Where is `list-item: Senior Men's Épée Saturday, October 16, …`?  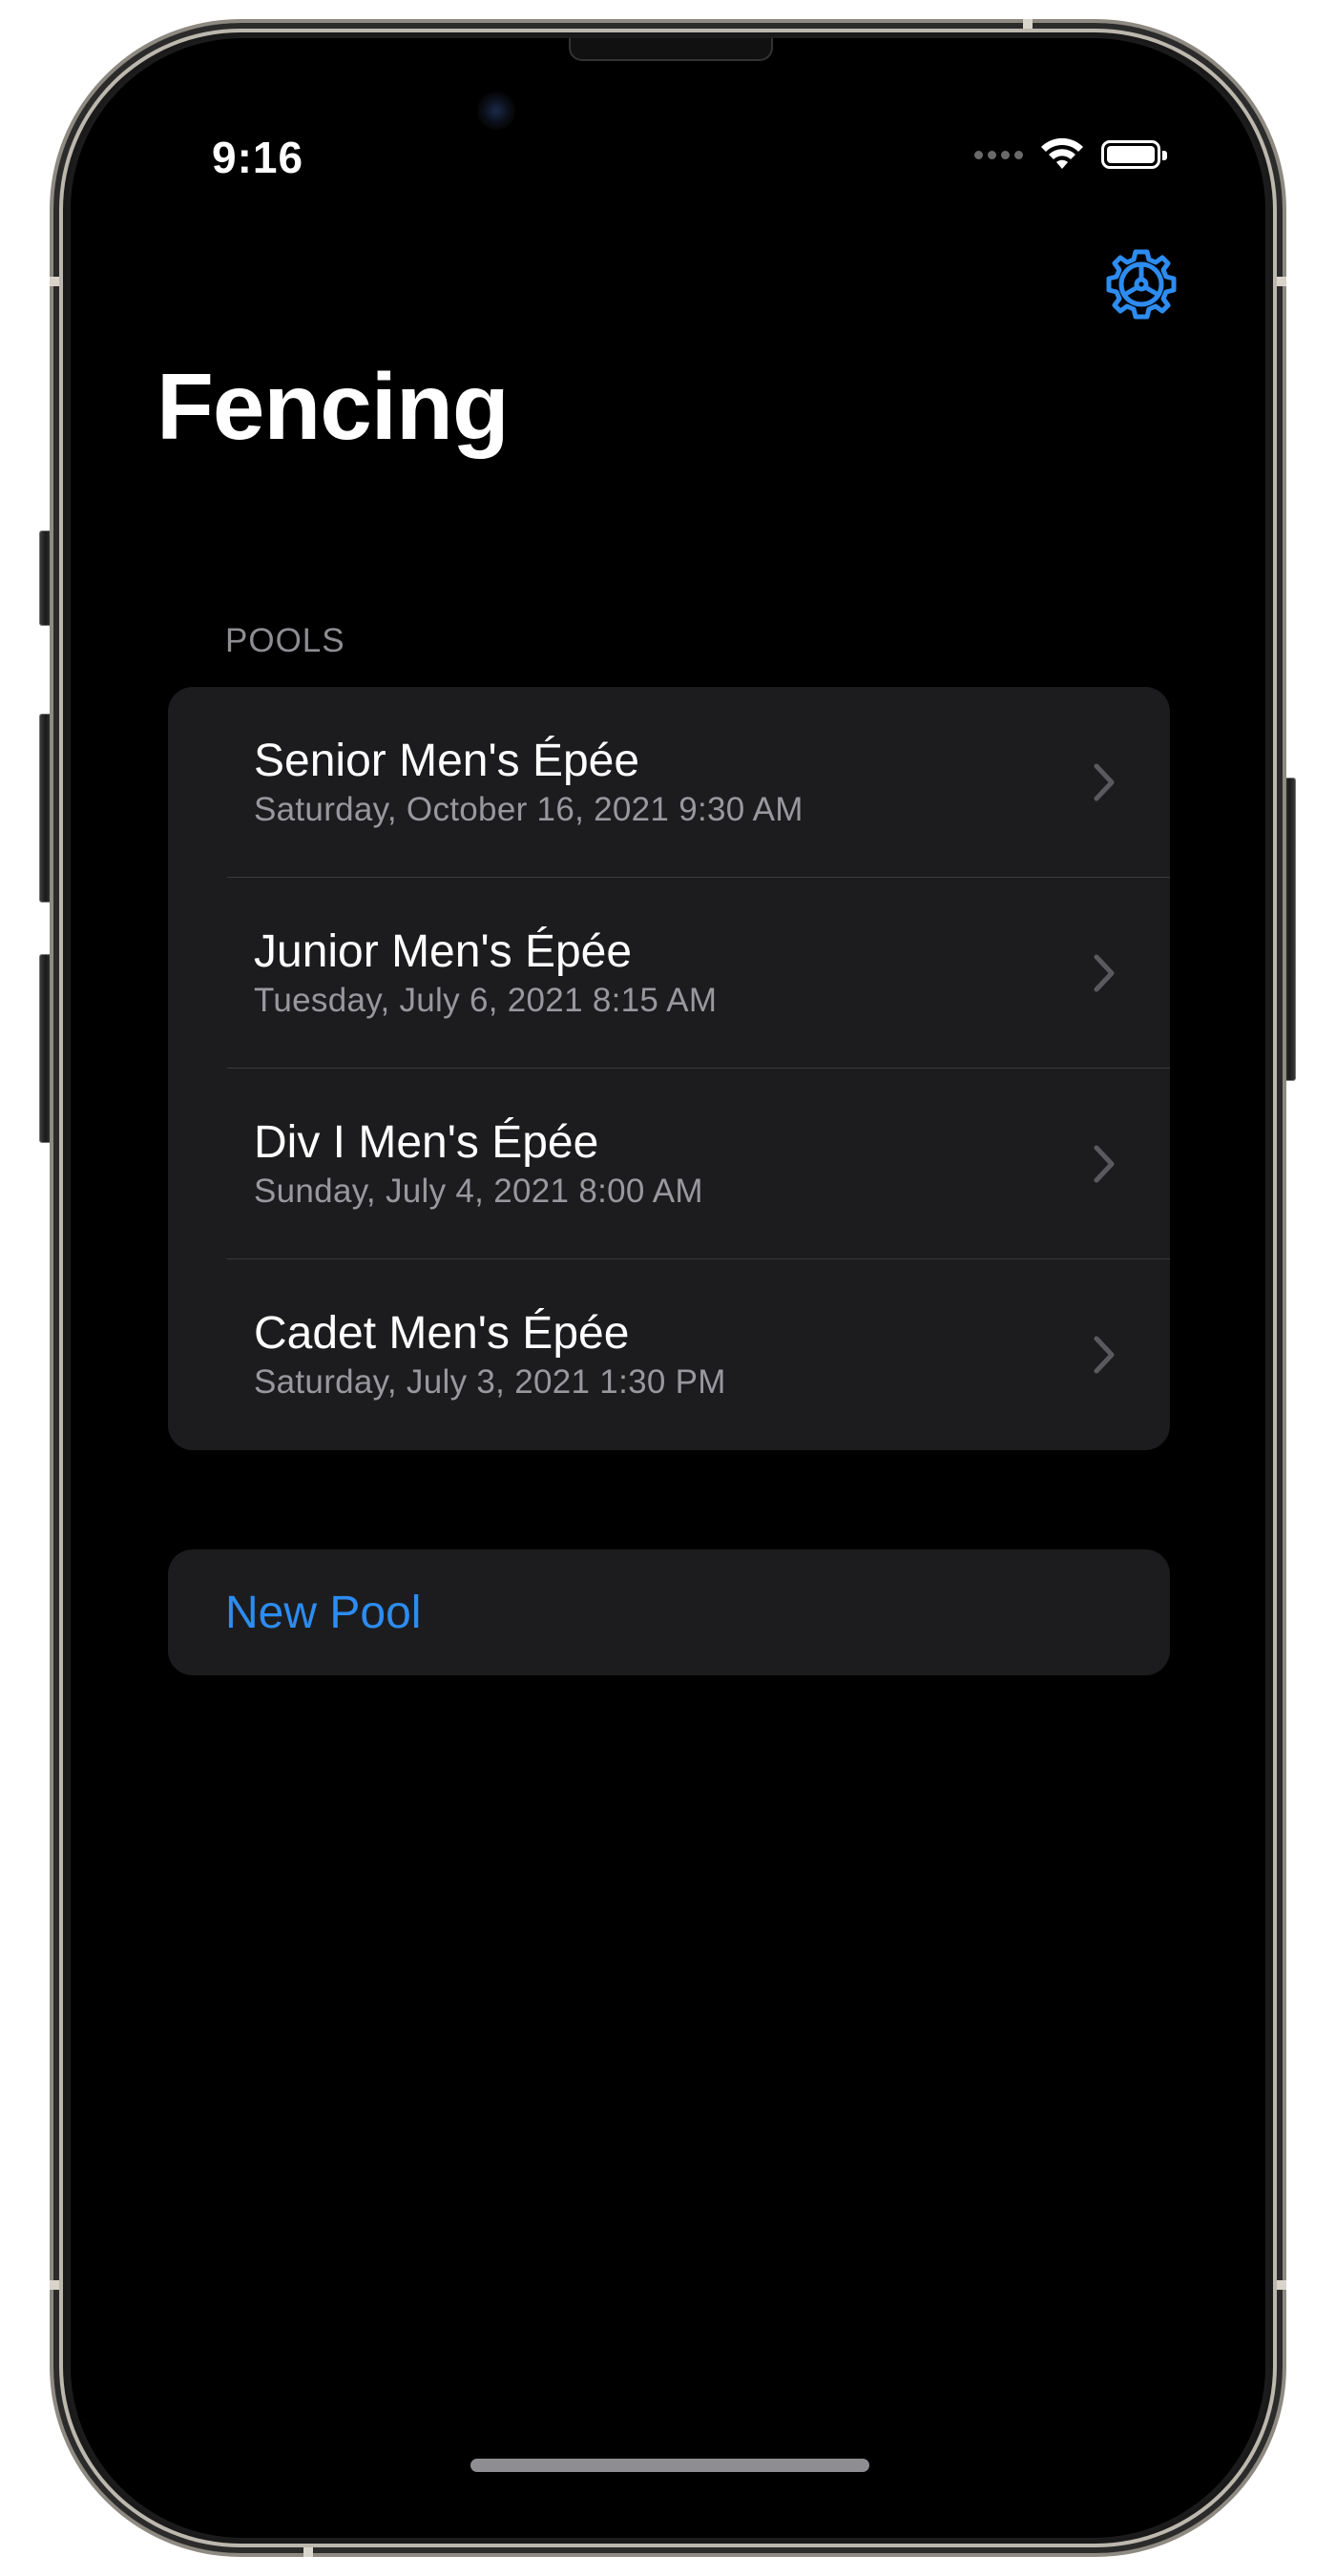
list-item: Senior Men's Épée Saturday, October 16, … is located at coordinates (669, 782).